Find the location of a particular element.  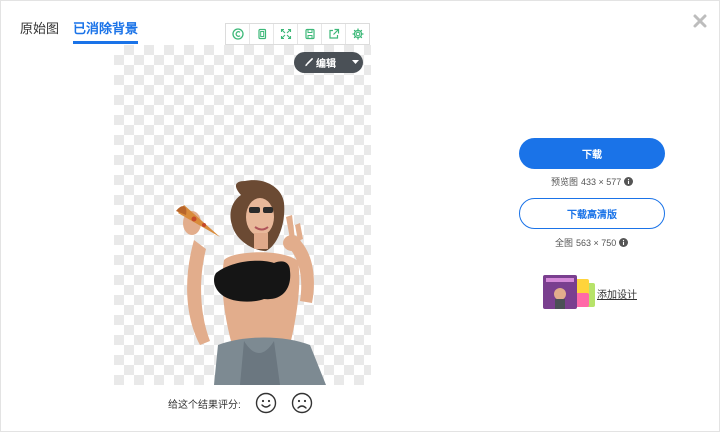

download-button: 下载 is located at coordinates (592, 153).